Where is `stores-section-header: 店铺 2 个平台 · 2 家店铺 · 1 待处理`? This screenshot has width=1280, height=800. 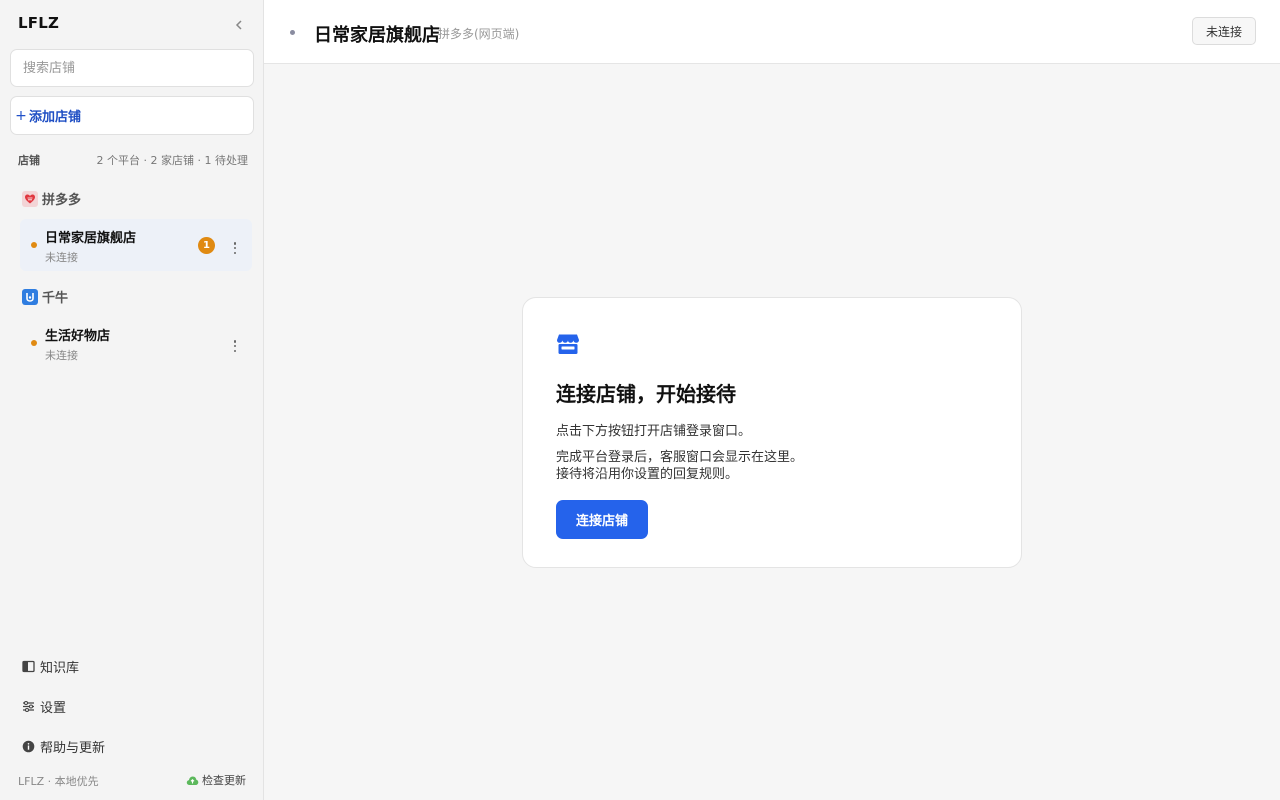 stores-section-header: 店铺 2 个平台 · 2 家店铺 · 1 待处理 is located at coordinates (133, 160).